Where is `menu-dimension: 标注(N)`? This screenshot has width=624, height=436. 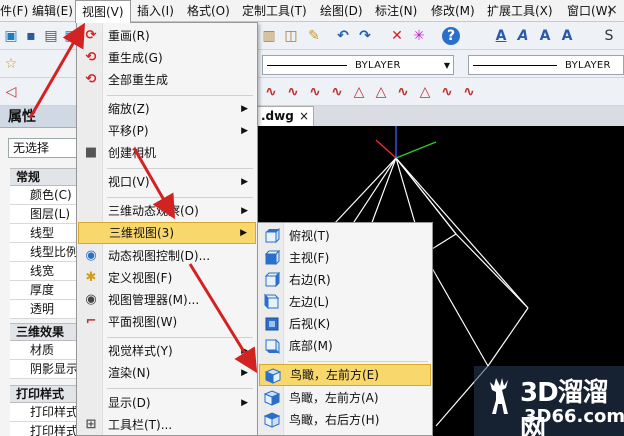 menu-dimension: 标注(N) is located at coordinates (396, 11).